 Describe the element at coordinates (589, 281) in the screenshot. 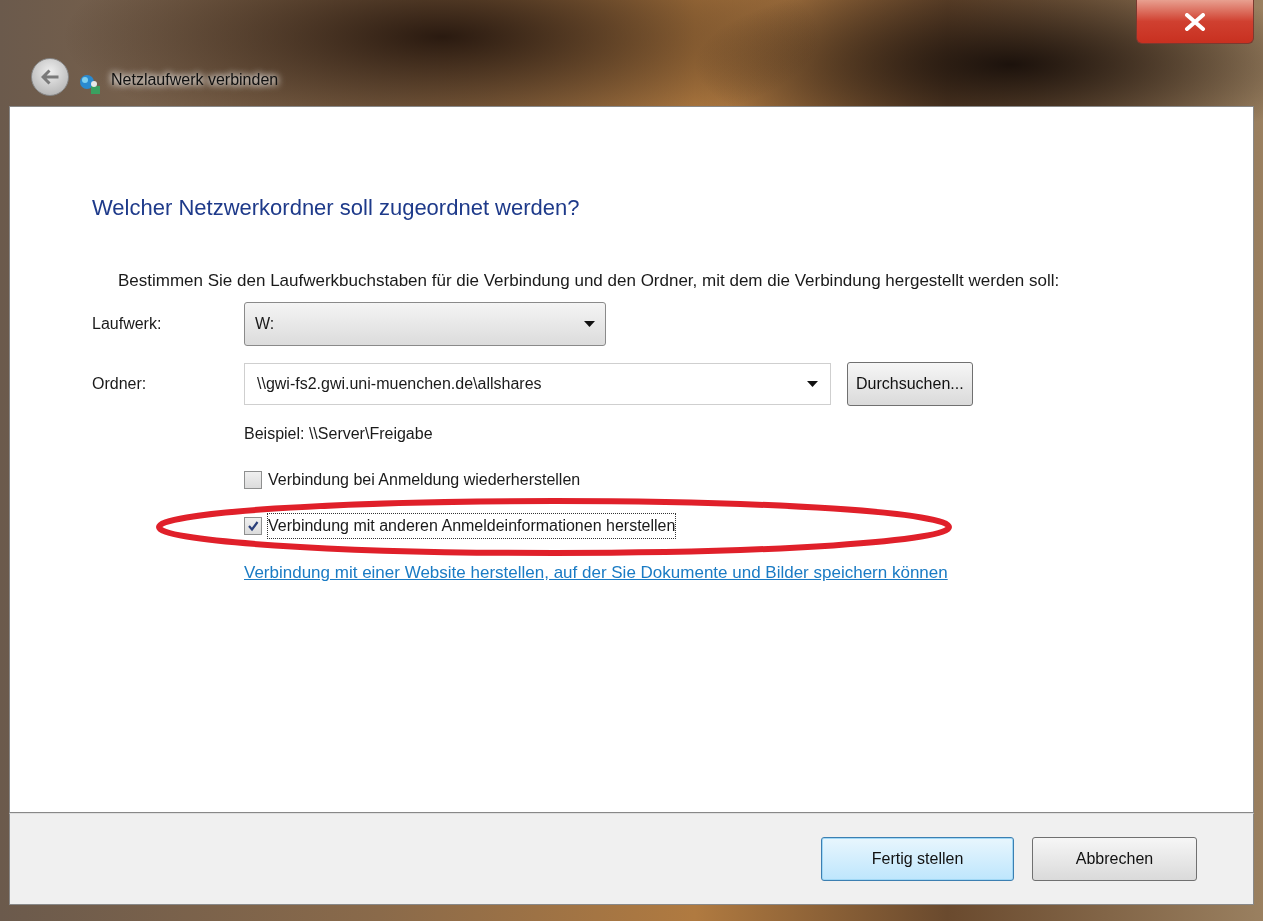

I see `description-text: Bestimmen Sie den Laufwerkbuchstaben für die Verbindung und den Ordner, mit dem die Verbindung hergestellt werden soll:` at that location.